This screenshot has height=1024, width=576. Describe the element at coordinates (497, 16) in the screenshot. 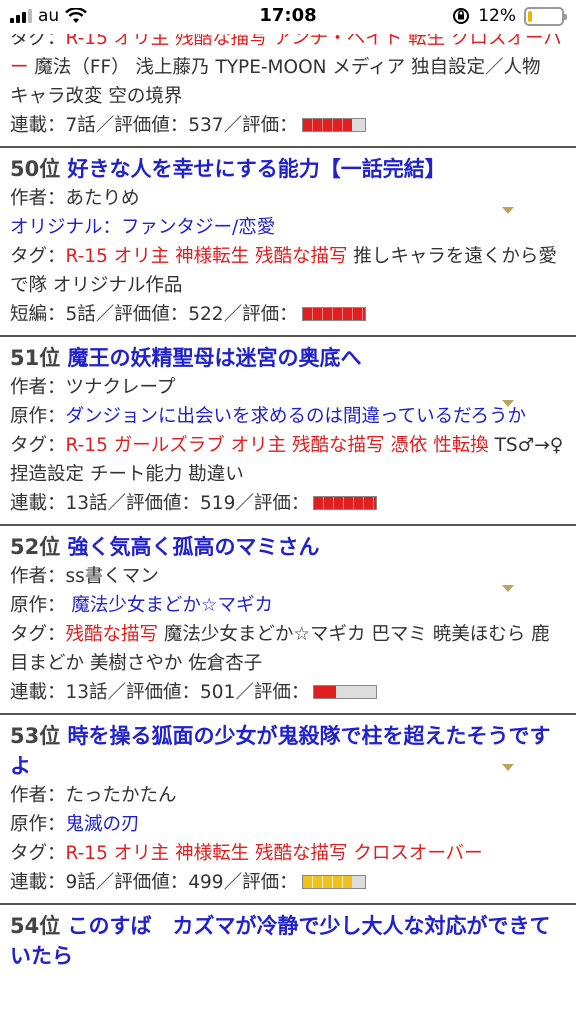

I see `battery-percent: 12%` at that location.